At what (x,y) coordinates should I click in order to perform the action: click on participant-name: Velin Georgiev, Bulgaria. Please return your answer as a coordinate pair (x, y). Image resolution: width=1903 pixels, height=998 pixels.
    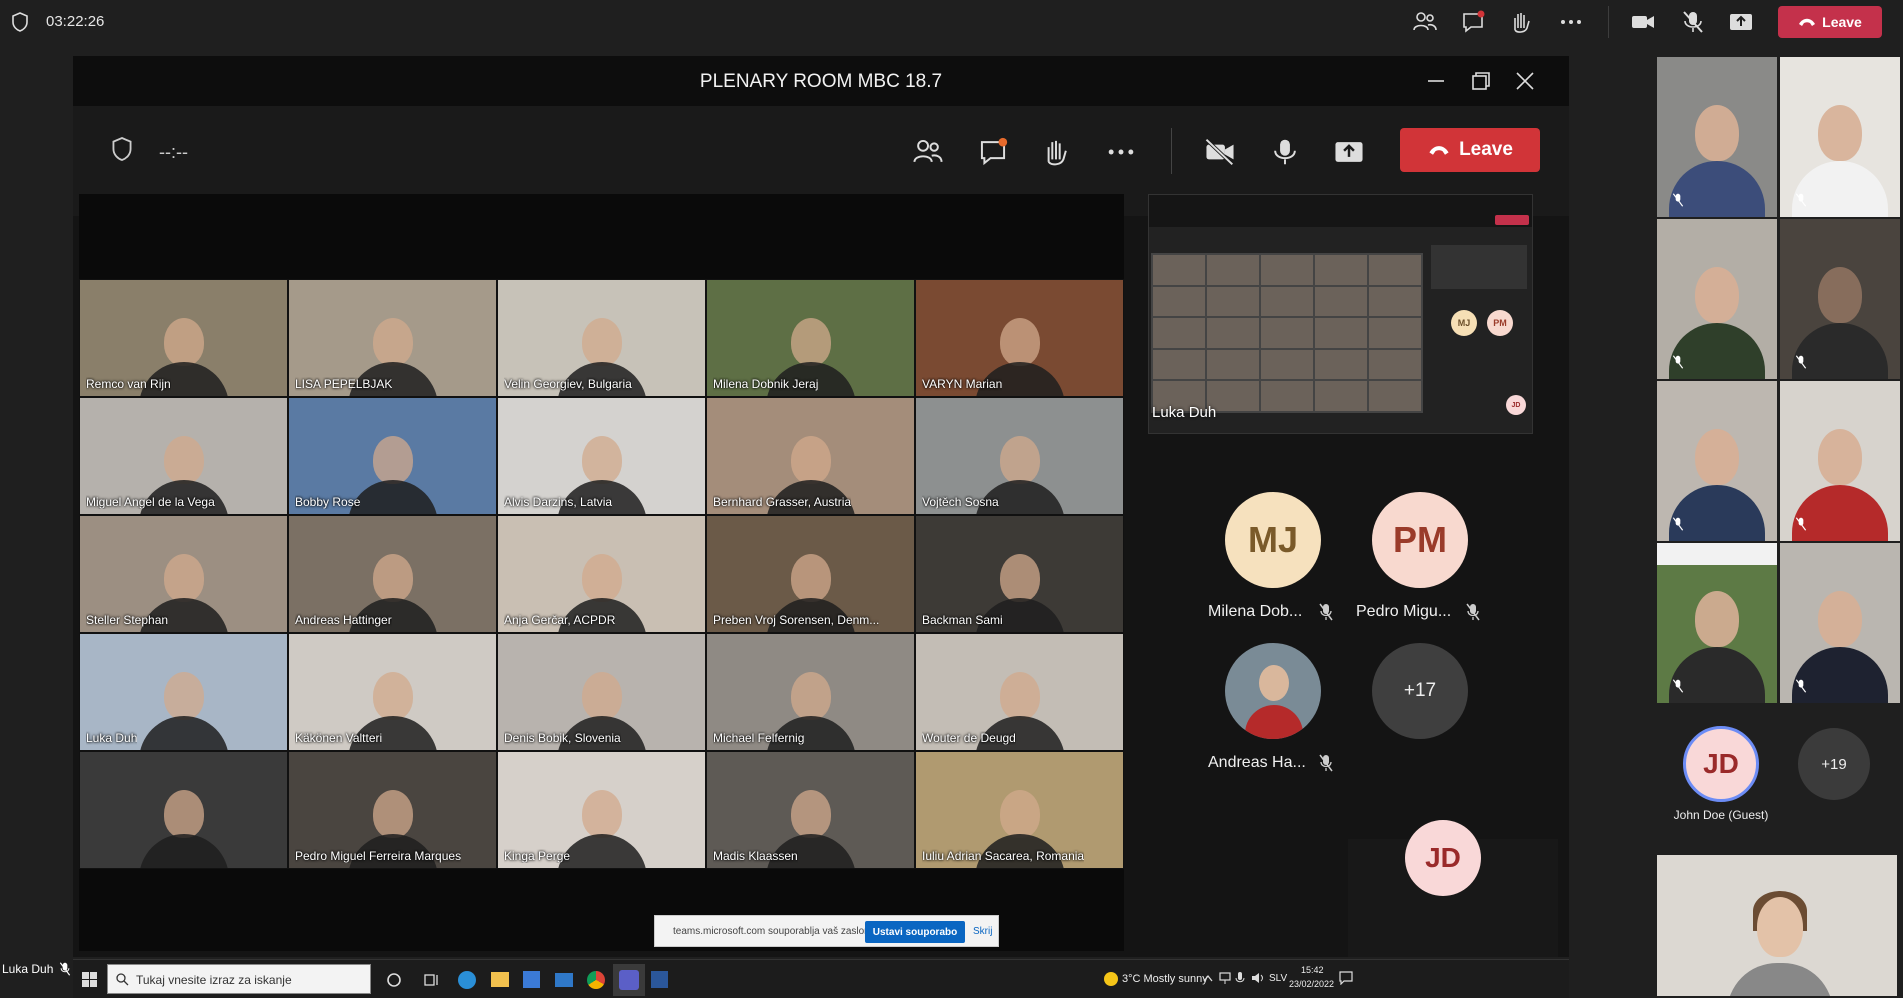
    Looking at the image, I should click on (568, 384).